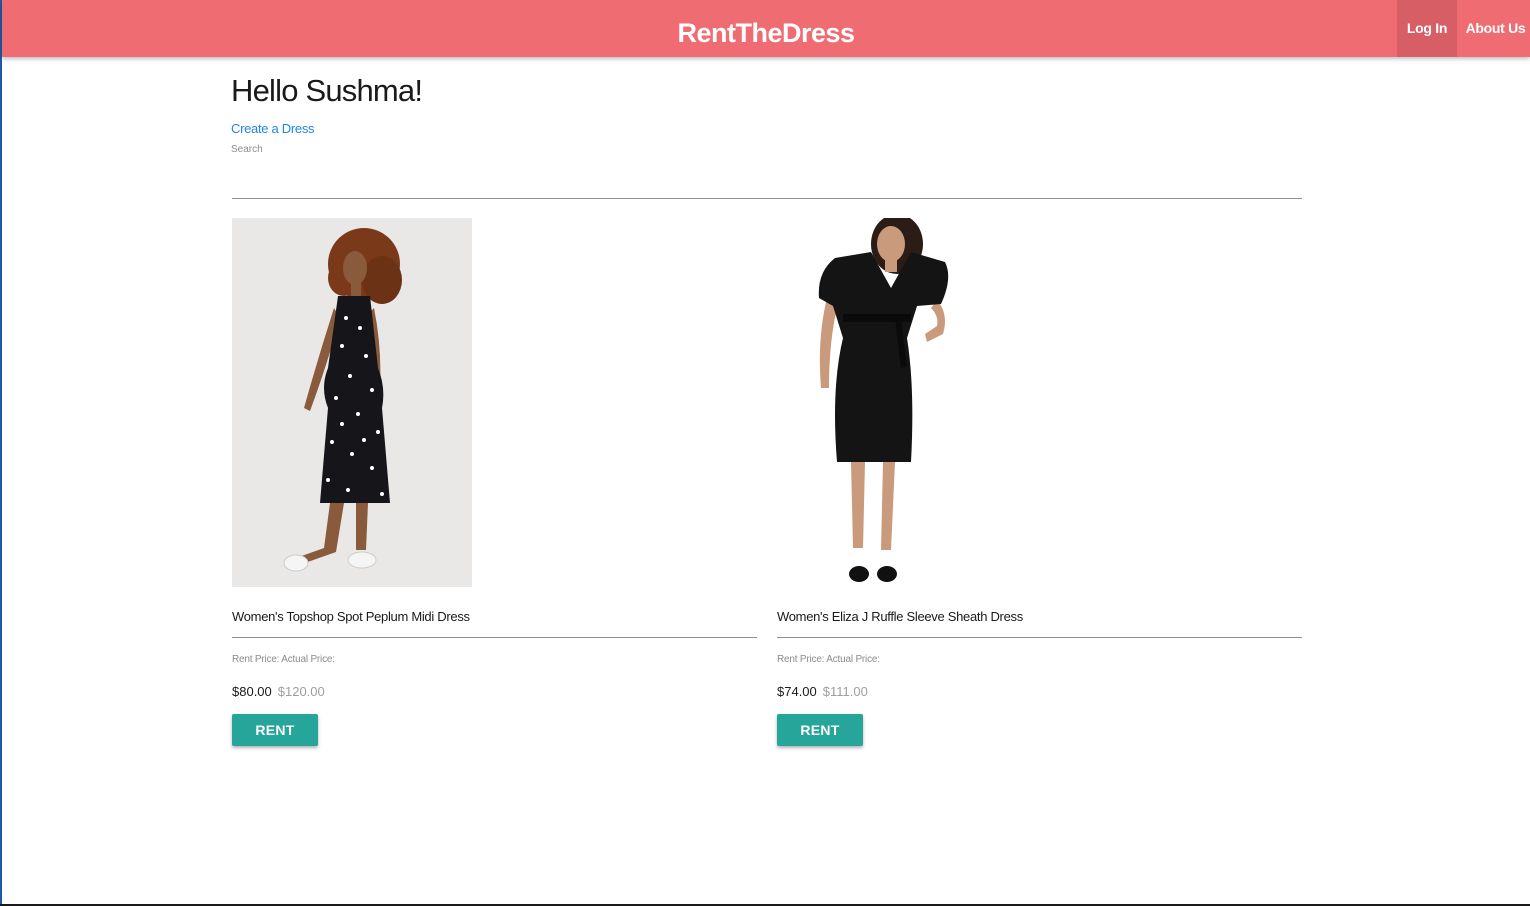  Describe the element at coordinates (351, 616) in the screenshot. I see `dress-name: Women's Topshop Spot Peplum Midi Dress` at that location.